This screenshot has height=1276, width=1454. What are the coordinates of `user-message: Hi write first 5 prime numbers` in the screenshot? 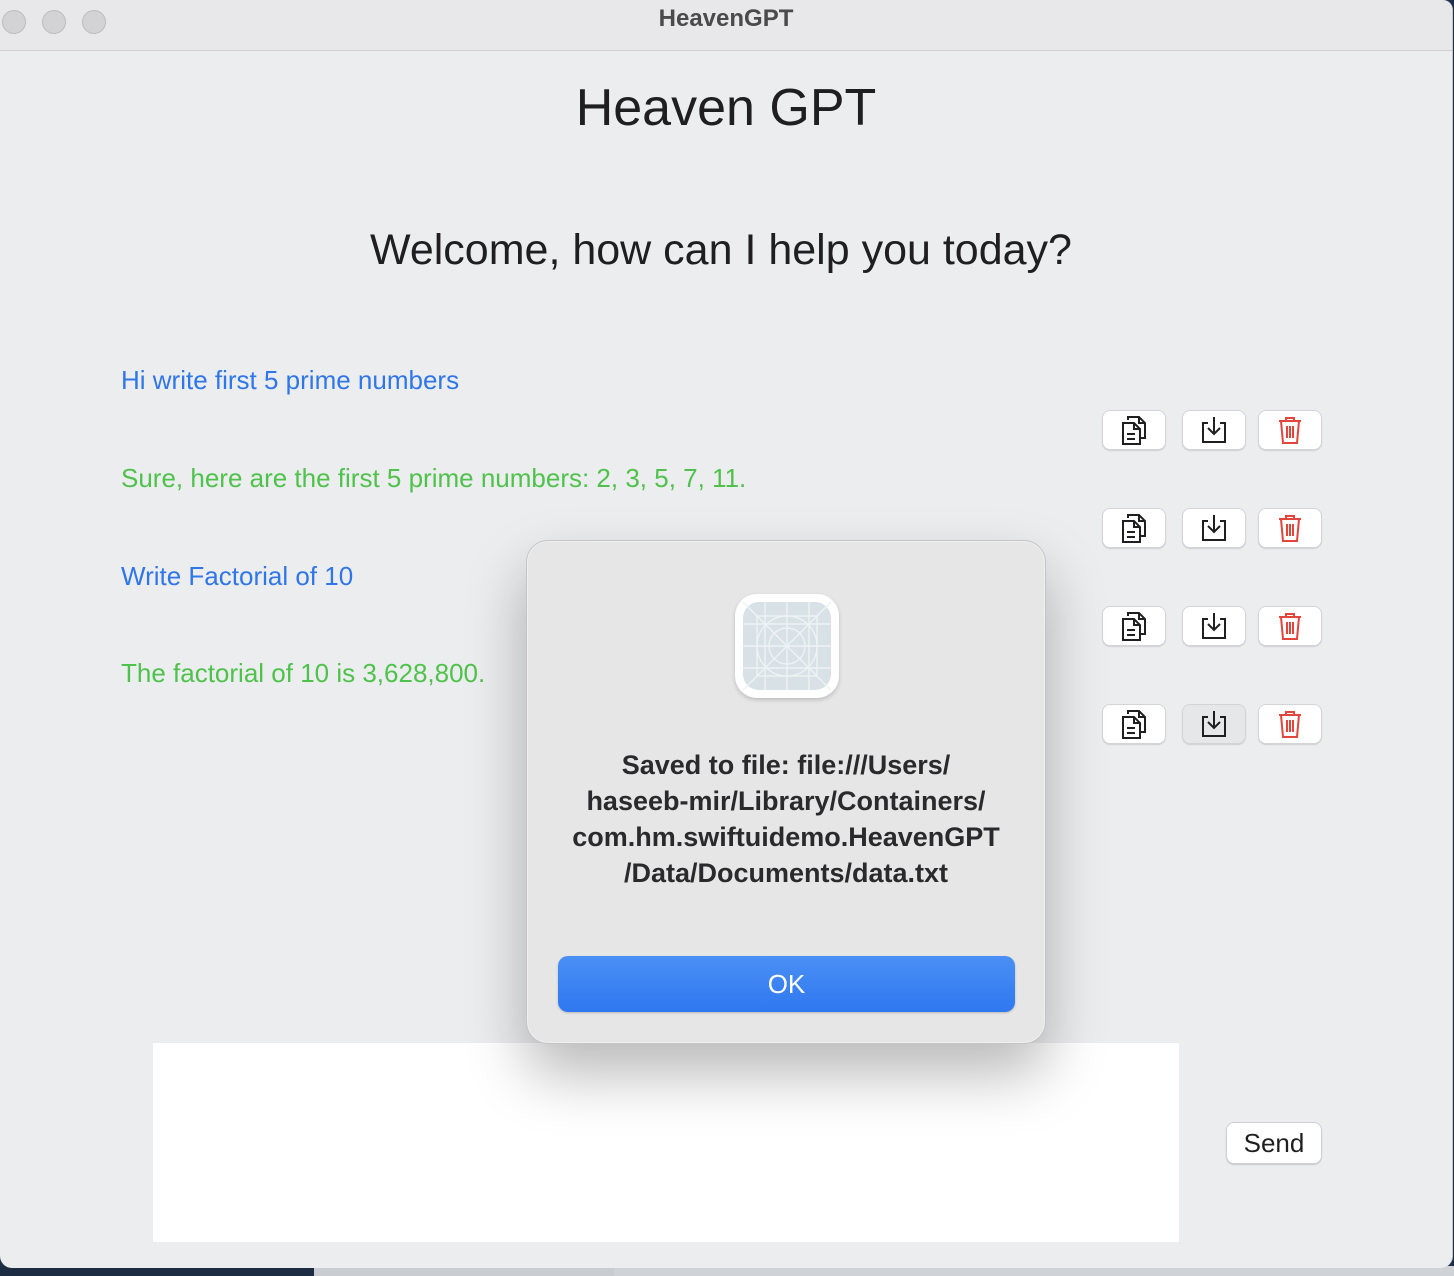 It's located at (290, 380).